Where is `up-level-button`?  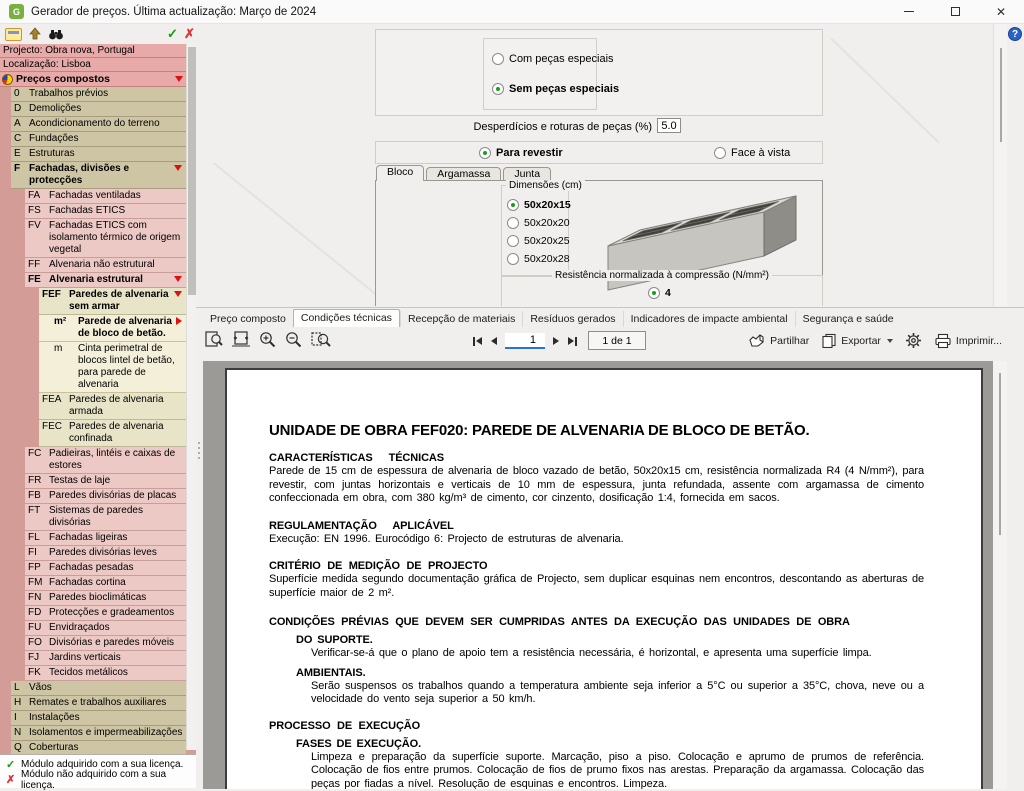 up-level-button is located at coordinates (35, 34).